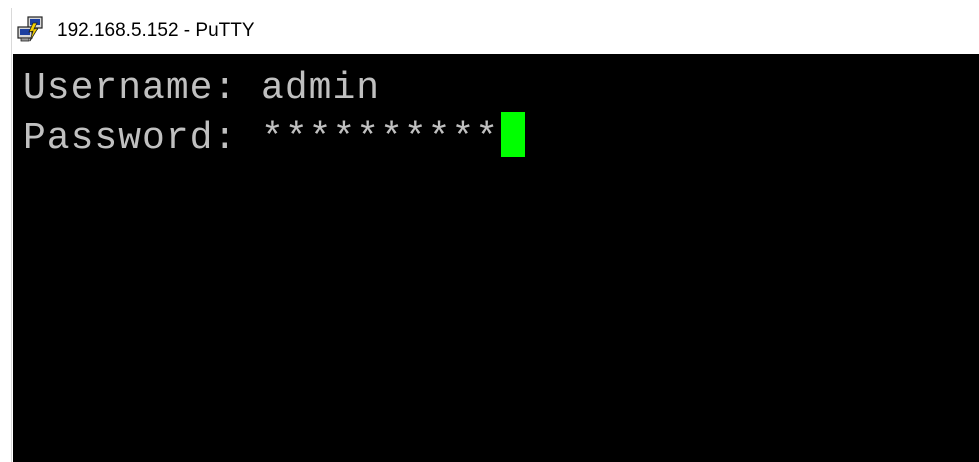  I want to click on terminal-line-username: Username: admin, so click(201, 89).